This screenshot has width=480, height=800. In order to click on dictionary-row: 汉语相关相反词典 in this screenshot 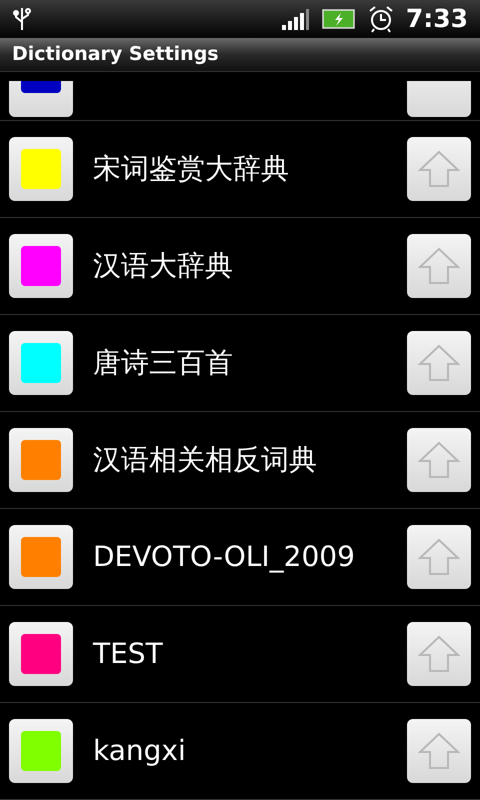, I will do `click(240, 460)`.